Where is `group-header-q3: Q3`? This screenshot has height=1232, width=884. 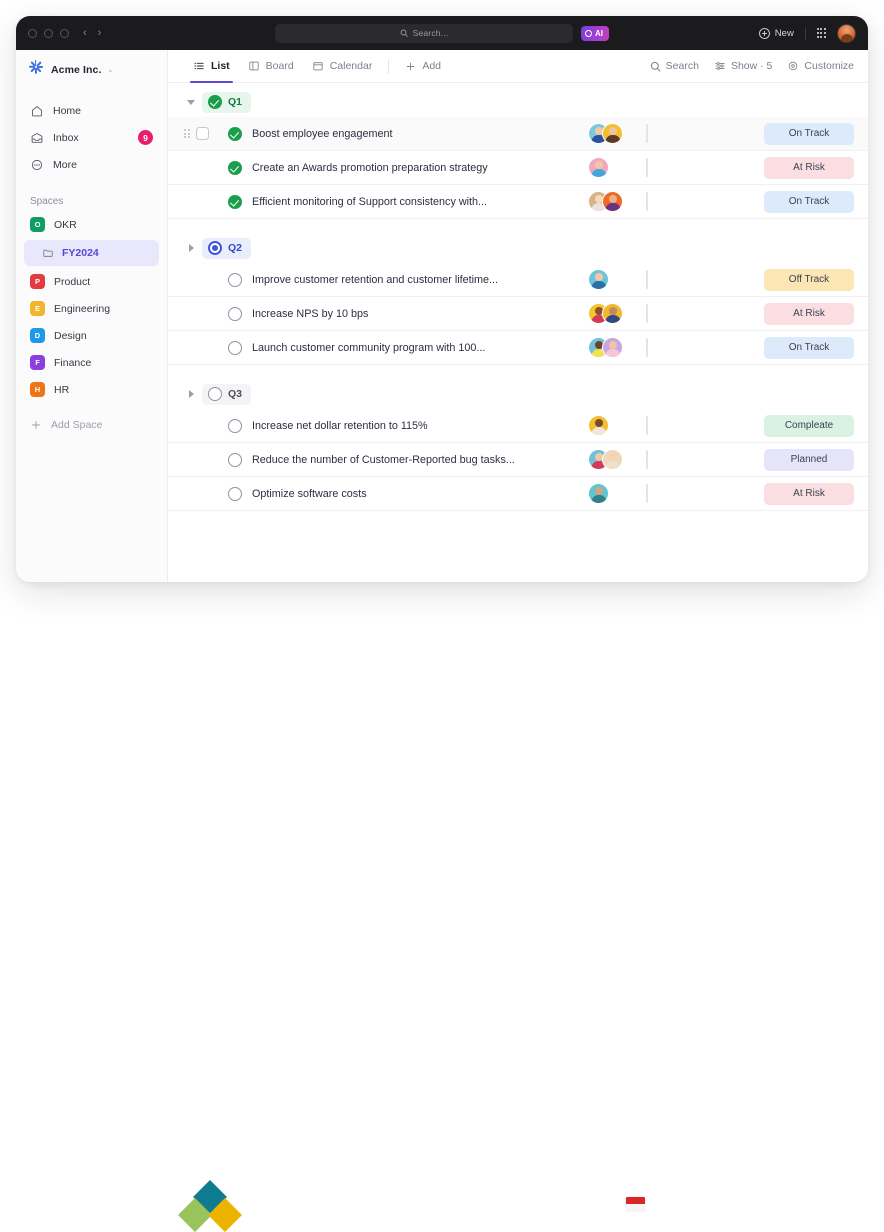 group-header-q3: Q3 is located at coordinates (518, 394).